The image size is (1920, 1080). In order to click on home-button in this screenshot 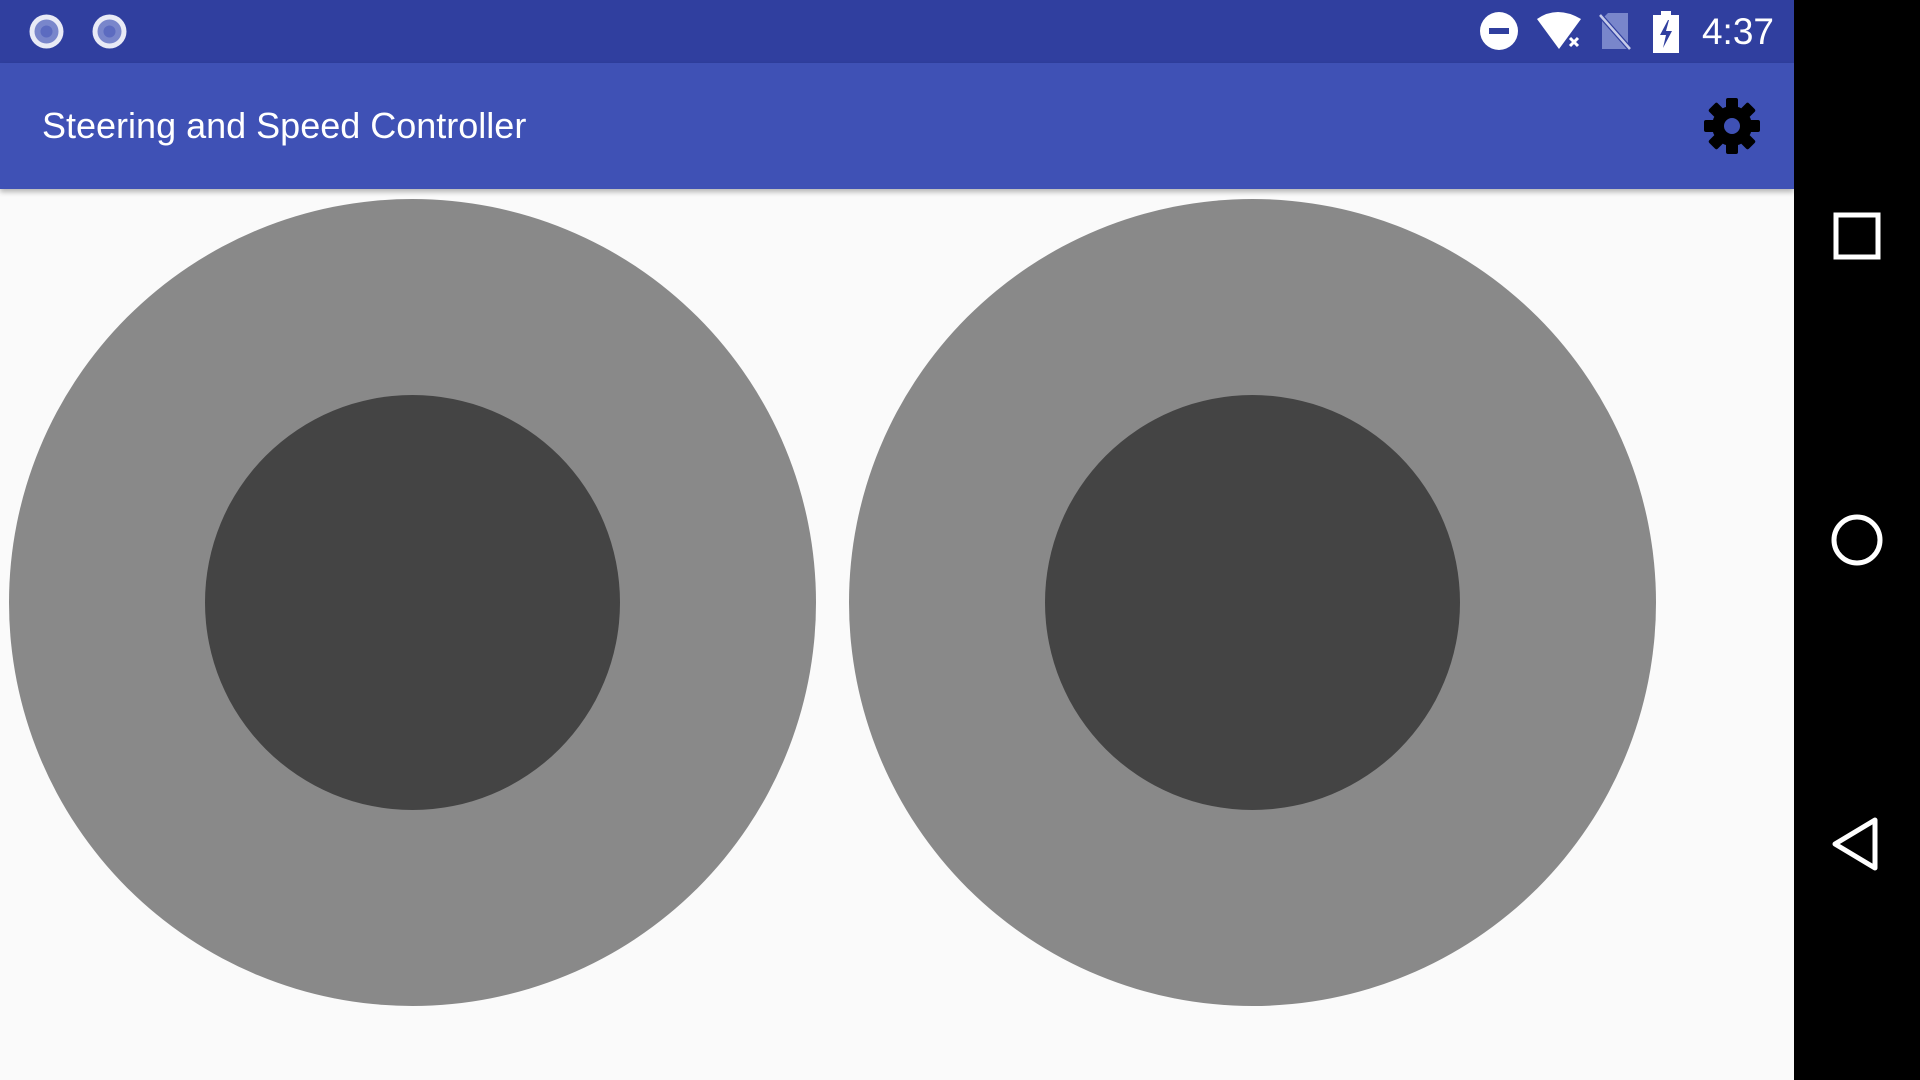, I will do `click(1857, 540)`.